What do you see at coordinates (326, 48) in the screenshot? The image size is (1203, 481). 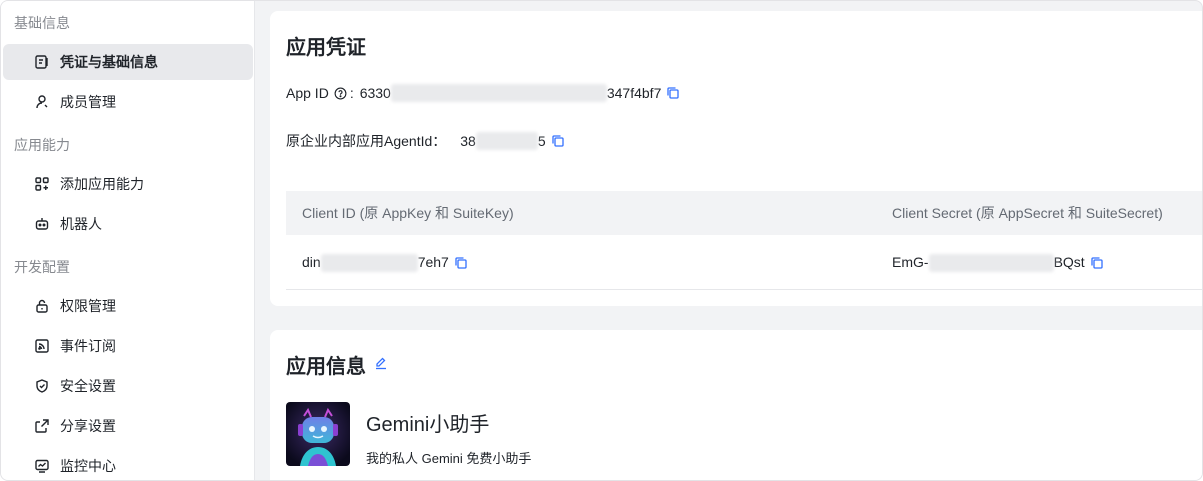 I see `credentials-title: 应用凭证` at bounding box center [326, 48].